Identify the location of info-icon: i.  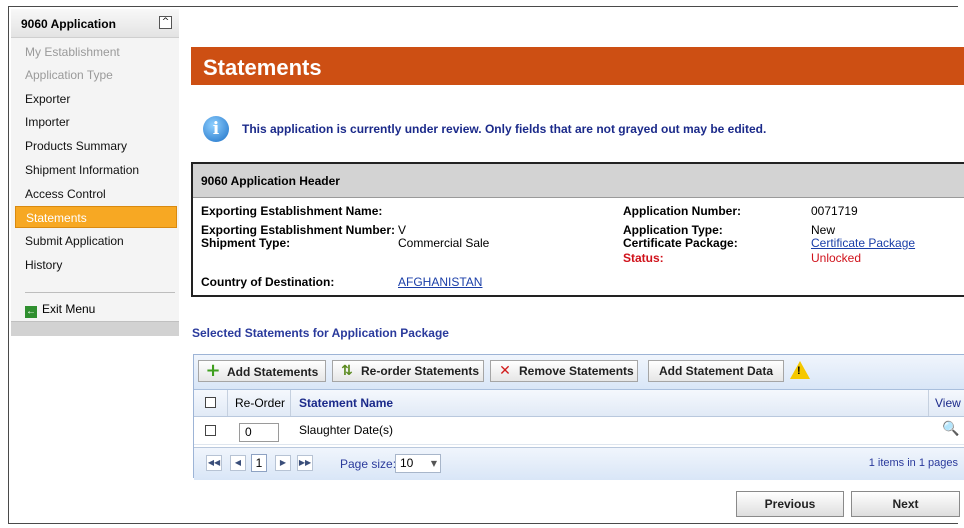
(216, 129).